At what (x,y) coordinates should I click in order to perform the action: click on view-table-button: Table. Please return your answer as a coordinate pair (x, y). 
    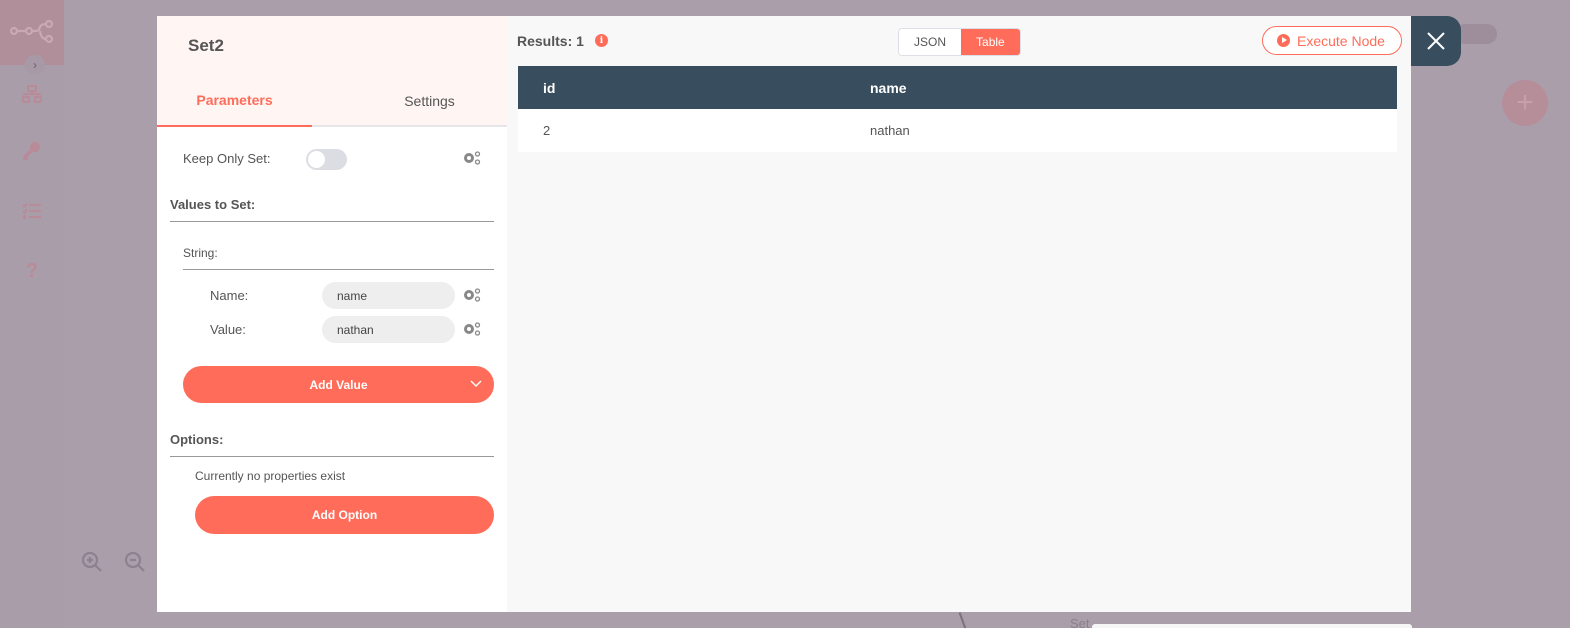
    Looking at the image, I should click on (990, 42).